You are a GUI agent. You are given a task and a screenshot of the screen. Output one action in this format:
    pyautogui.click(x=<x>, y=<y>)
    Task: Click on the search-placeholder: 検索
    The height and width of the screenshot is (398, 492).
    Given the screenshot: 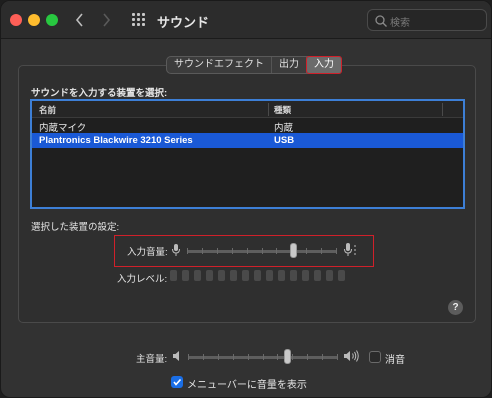 What is the action you would take?
    pyautogui.click(x=400, y=23)
    